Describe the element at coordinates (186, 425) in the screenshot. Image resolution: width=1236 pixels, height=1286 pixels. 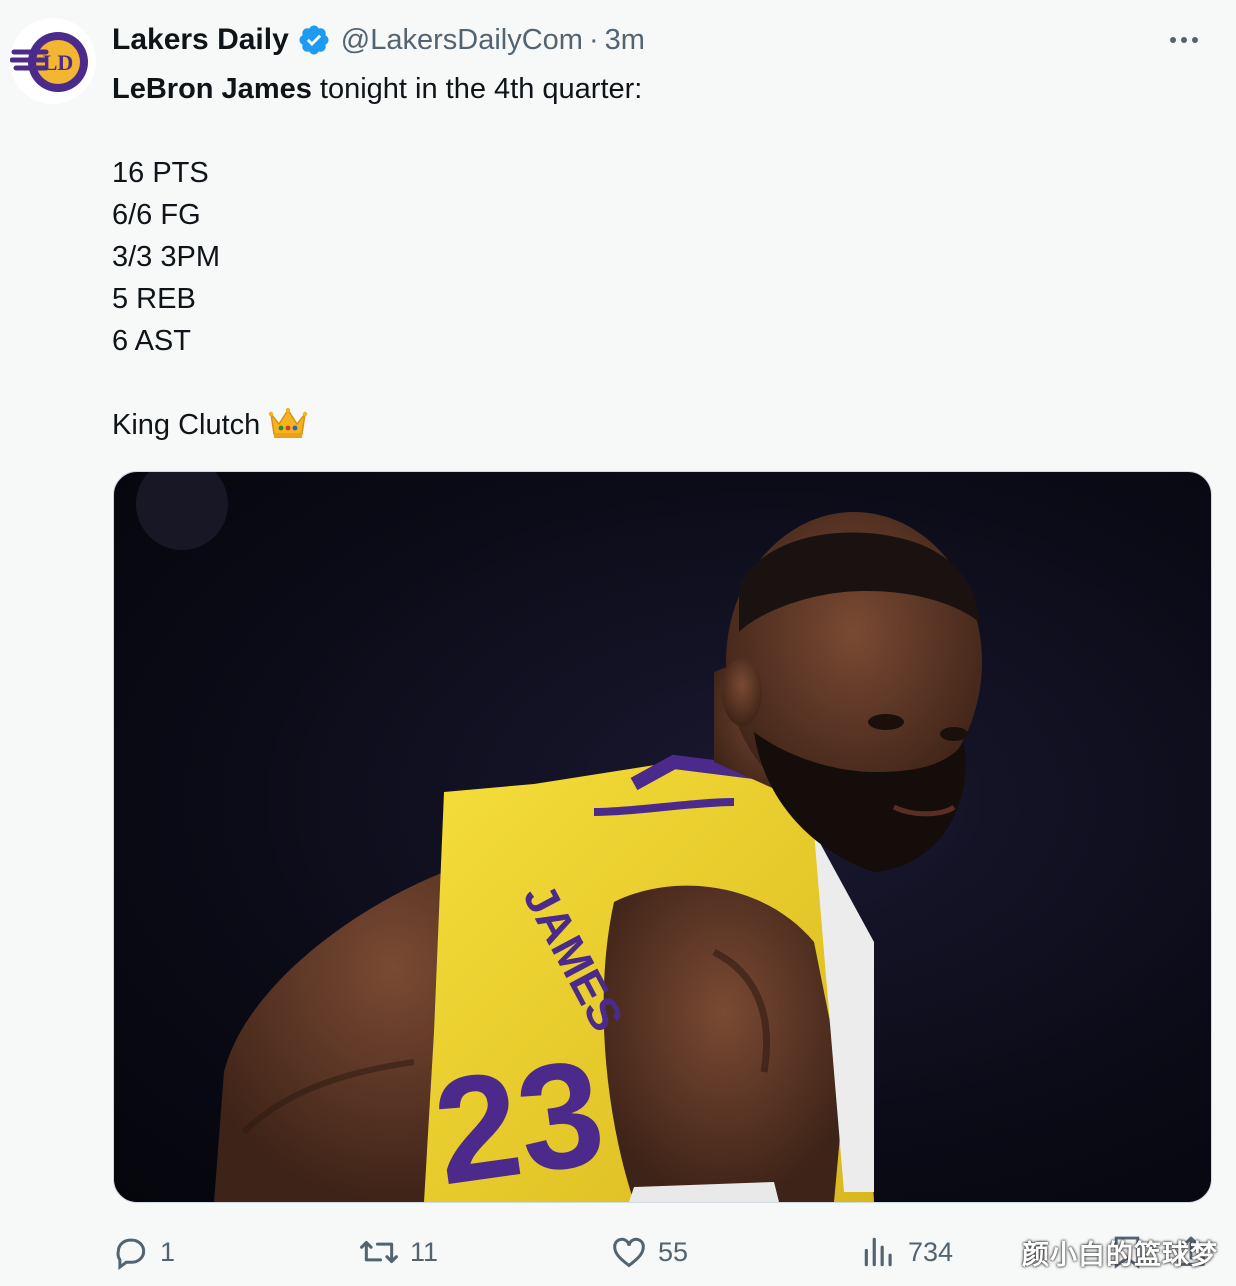
I see `closing-text: King Clutch` at that location.